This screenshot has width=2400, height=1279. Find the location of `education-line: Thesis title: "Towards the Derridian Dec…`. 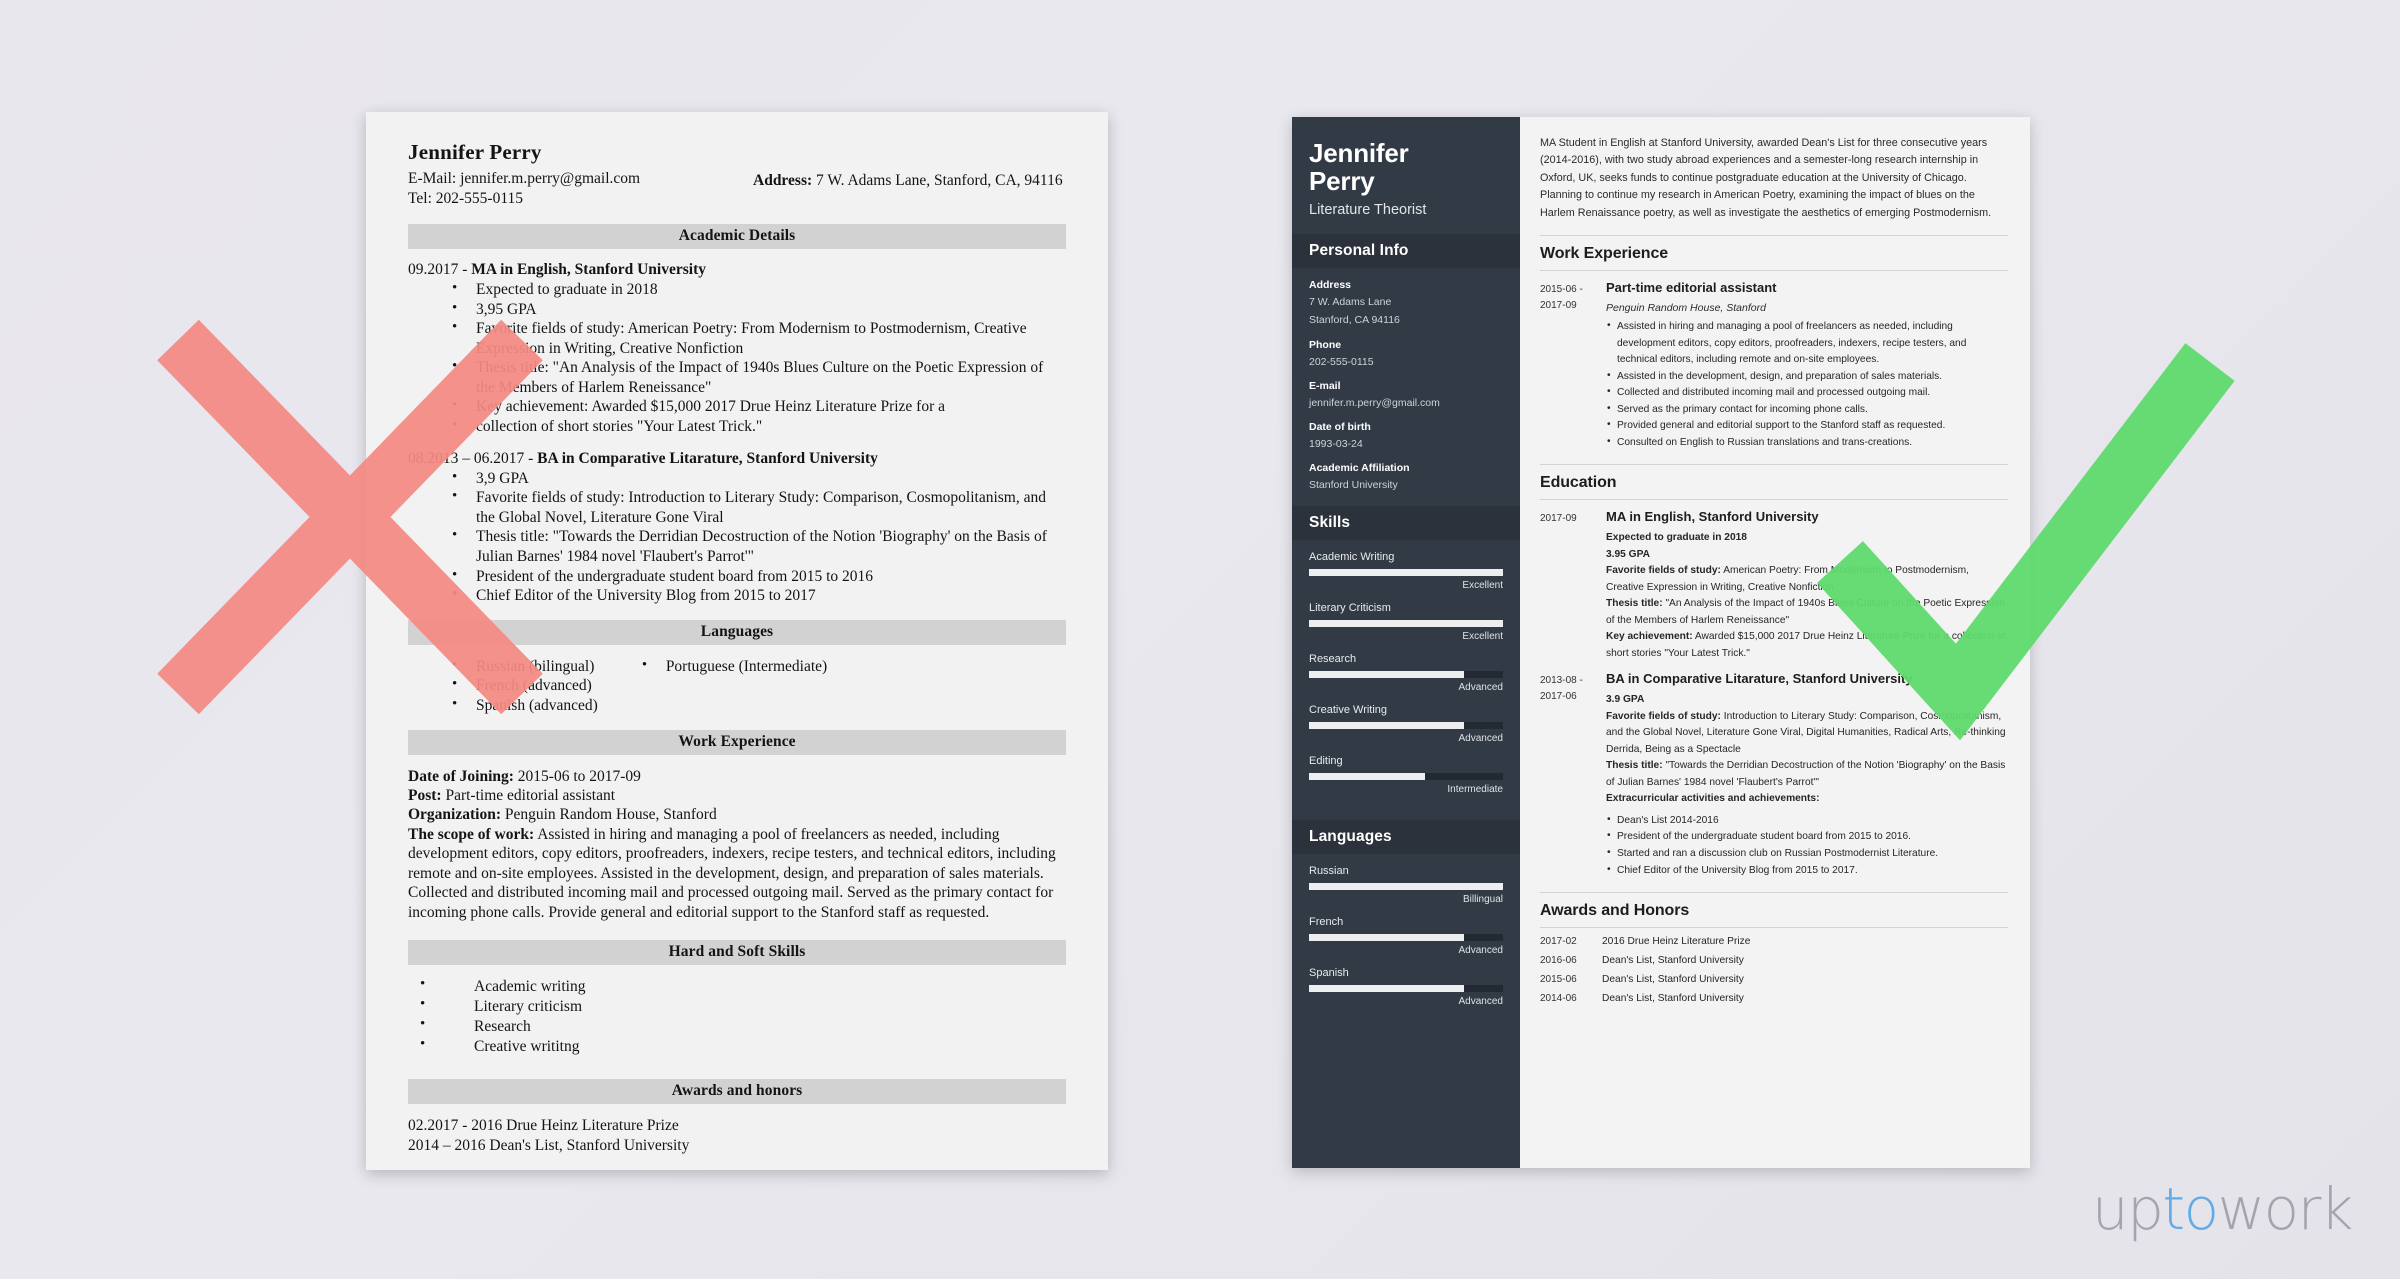

education-line: Thesis title: "Towards the Derridian Dec… is located at coordinates (1807, 774).